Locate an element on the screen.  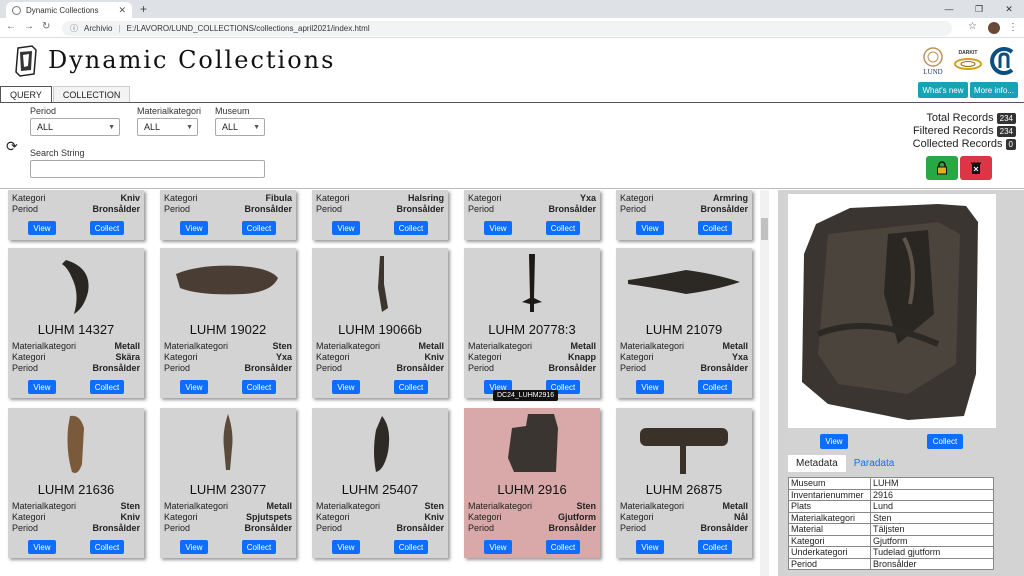
artifact-id: LUHM 2916 is located at coordinates (532, 489).